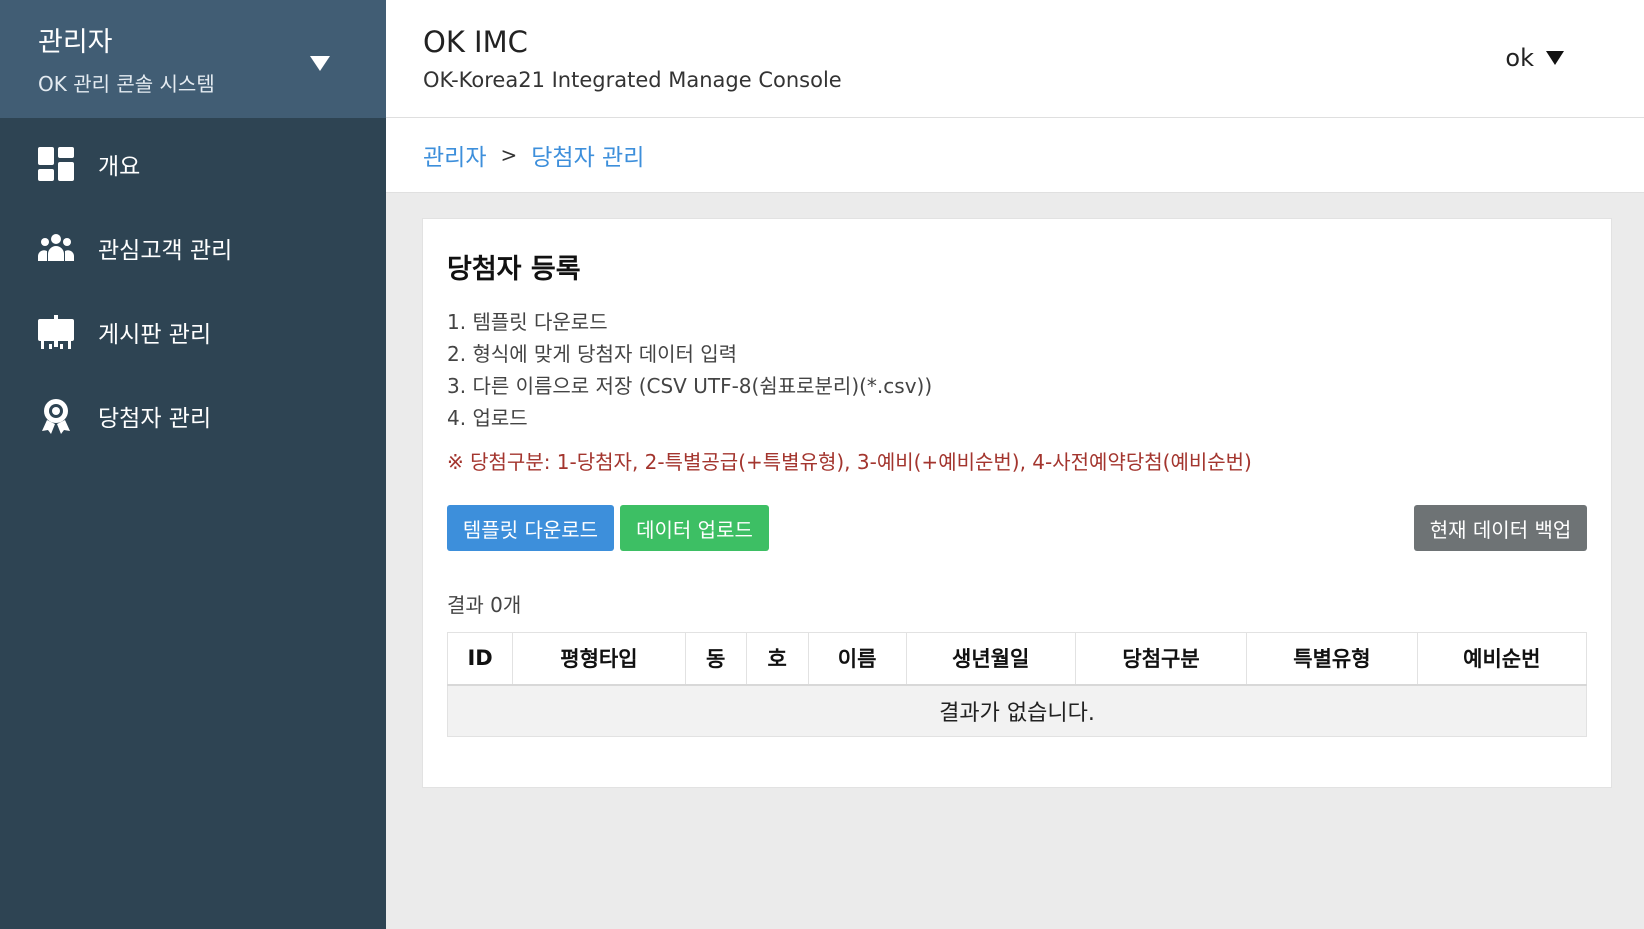 The height and width of the screenshot is (929, 1644). I want to click on sidebar-item-label: 개요, so click(119, 167).